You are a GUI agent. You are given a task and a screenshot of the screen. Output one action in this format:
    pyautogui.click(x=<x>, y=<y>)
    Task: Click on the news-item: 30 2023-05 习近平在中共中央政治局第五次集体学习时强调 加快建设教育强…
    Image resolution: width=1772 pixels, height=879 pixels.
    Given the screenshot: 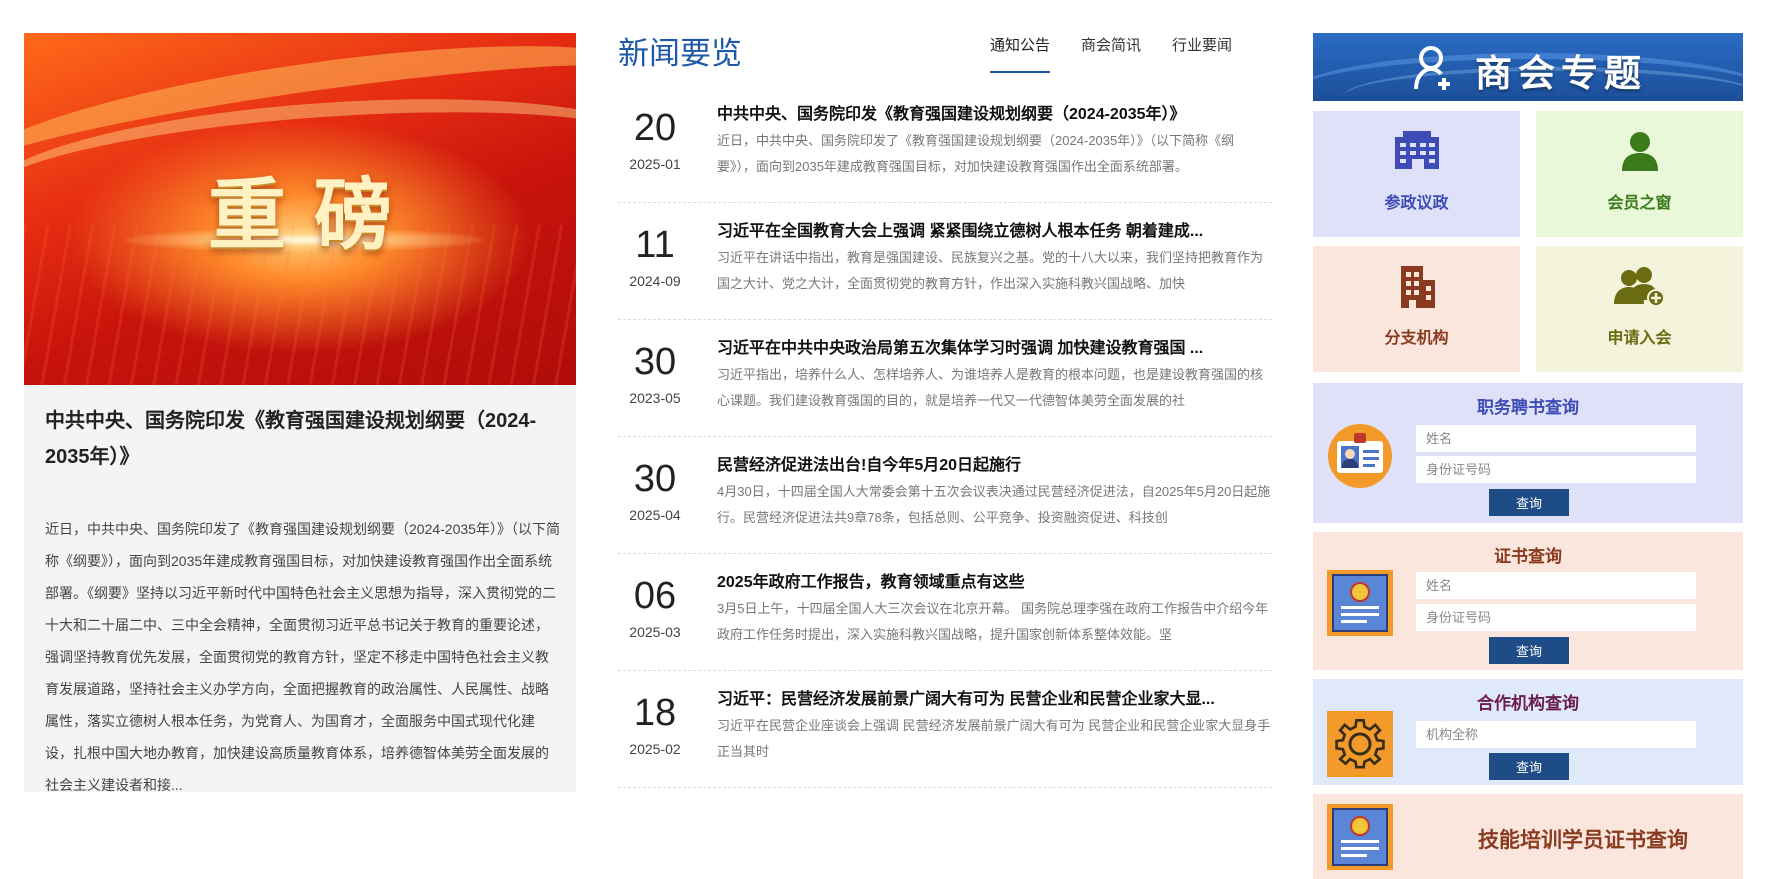 What is the action you would take?
    pyautogui.click(x=945, y=378)
    